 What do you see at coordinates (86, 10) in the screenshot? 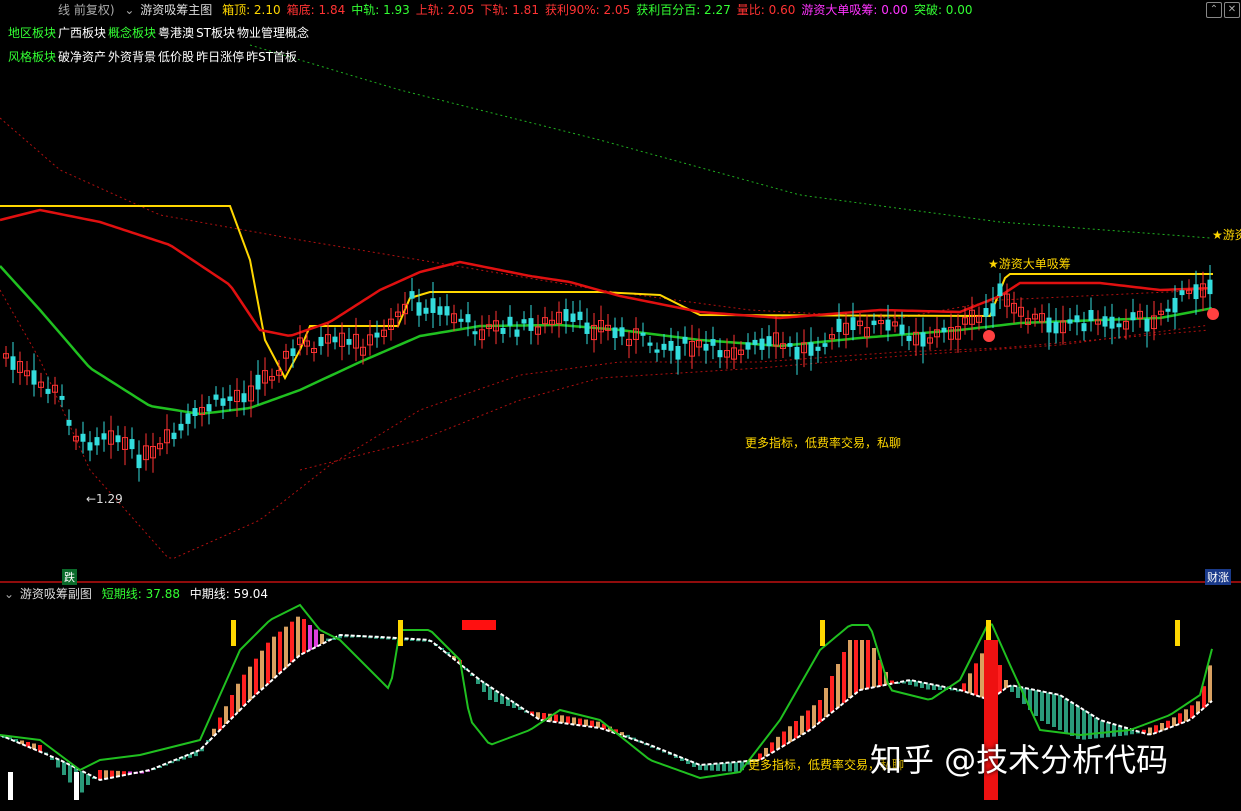
I see `header-prefix: 线 前复权)` at bounding box center [86, 10].